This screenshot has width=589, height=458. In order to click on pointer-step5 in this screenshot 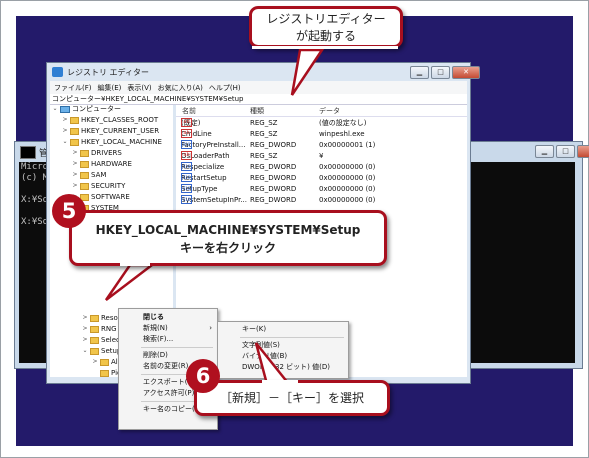, I will do `click(130, 282)`.